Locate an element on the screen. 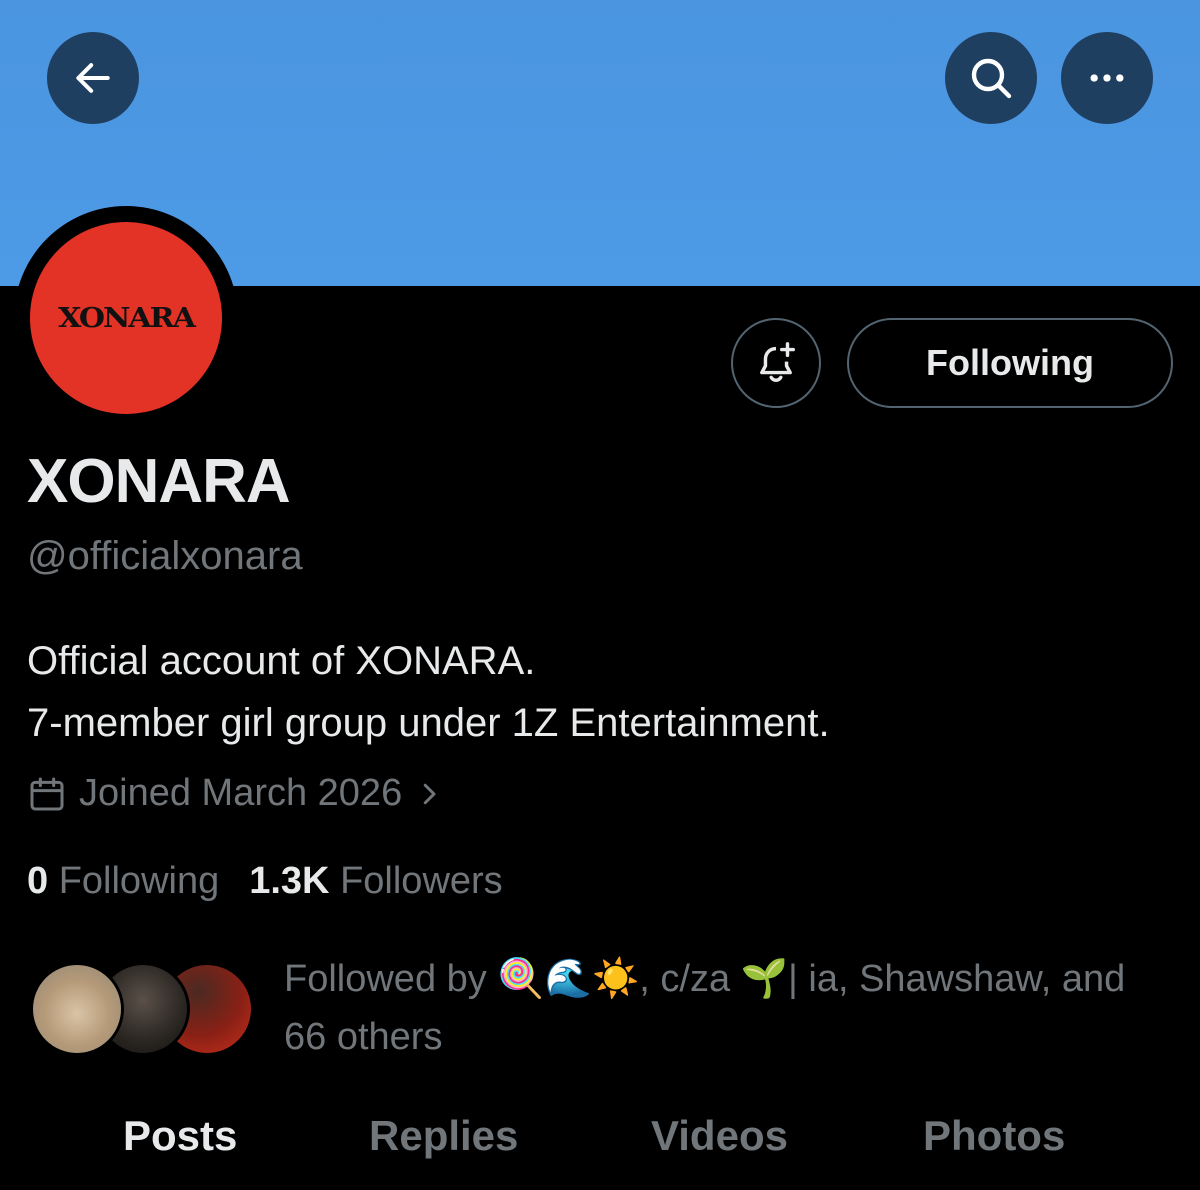  following-stat: 0 Following is located at coordinates (123, 881).